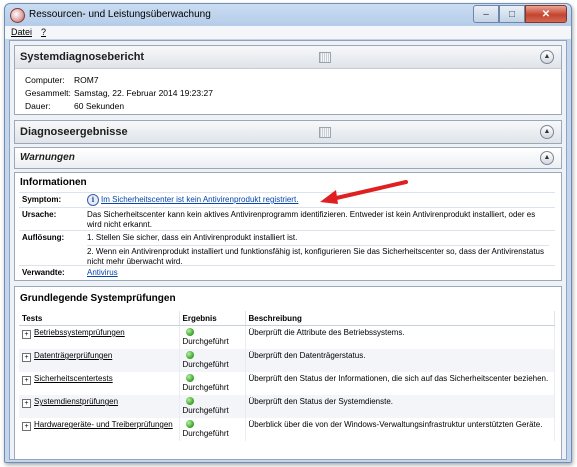 This screenshot has width=577, height=467. I want to click on related-link: Antivirus, so click(318, 273).